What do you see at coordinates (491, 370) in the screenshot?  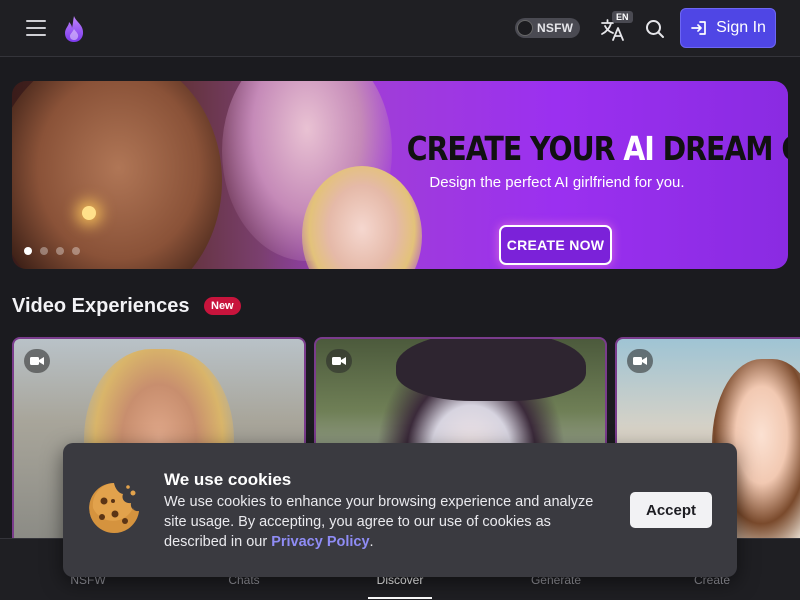 I see `witch-hat-image` at bounding box center [491, 370].